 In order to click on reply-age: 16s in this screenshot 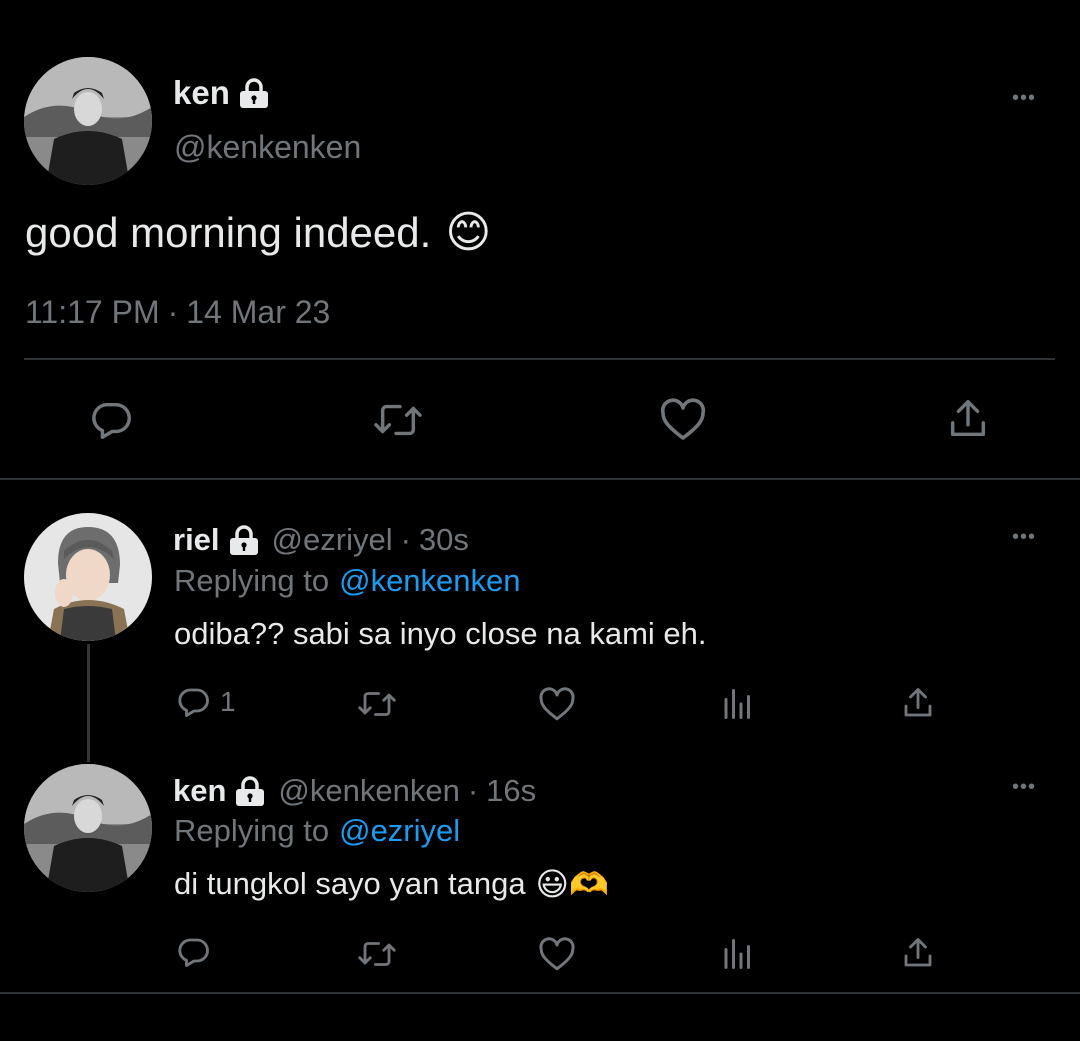, I will do `click(511, 791)`.